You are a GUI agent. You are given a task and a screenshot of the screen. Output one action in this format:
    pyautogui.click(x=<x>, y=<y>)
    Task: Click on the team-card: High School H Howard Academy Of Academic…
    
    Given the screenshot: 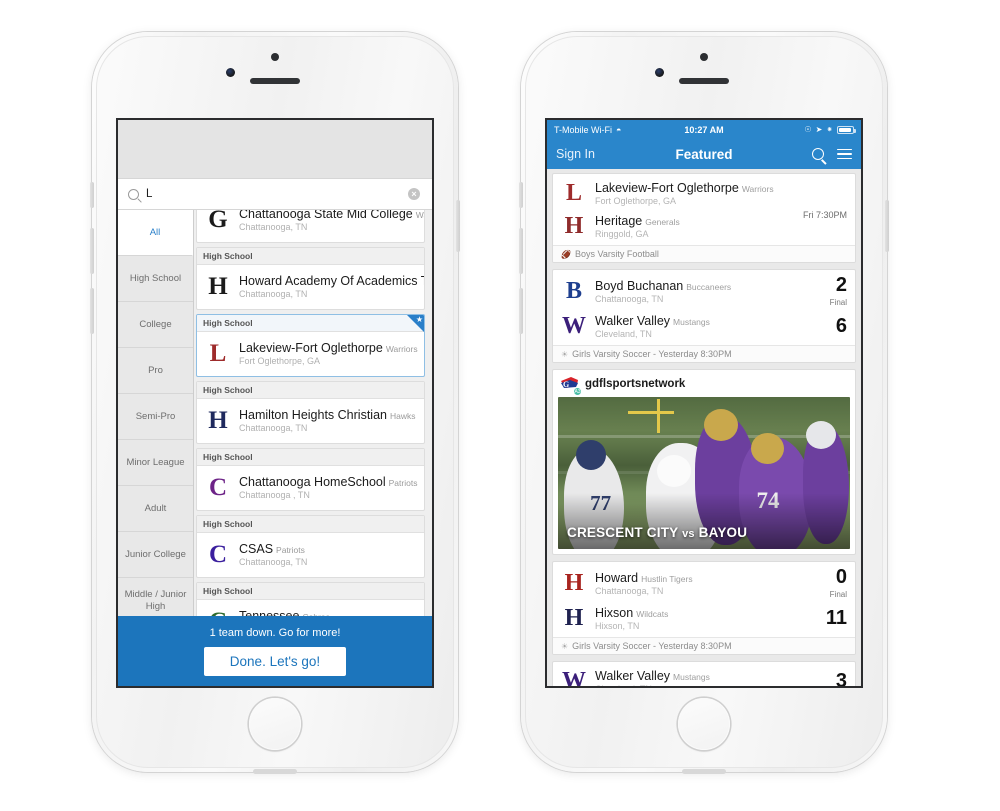 What is the action you would take?
    pyautogui.click(x=310, y=278)
    